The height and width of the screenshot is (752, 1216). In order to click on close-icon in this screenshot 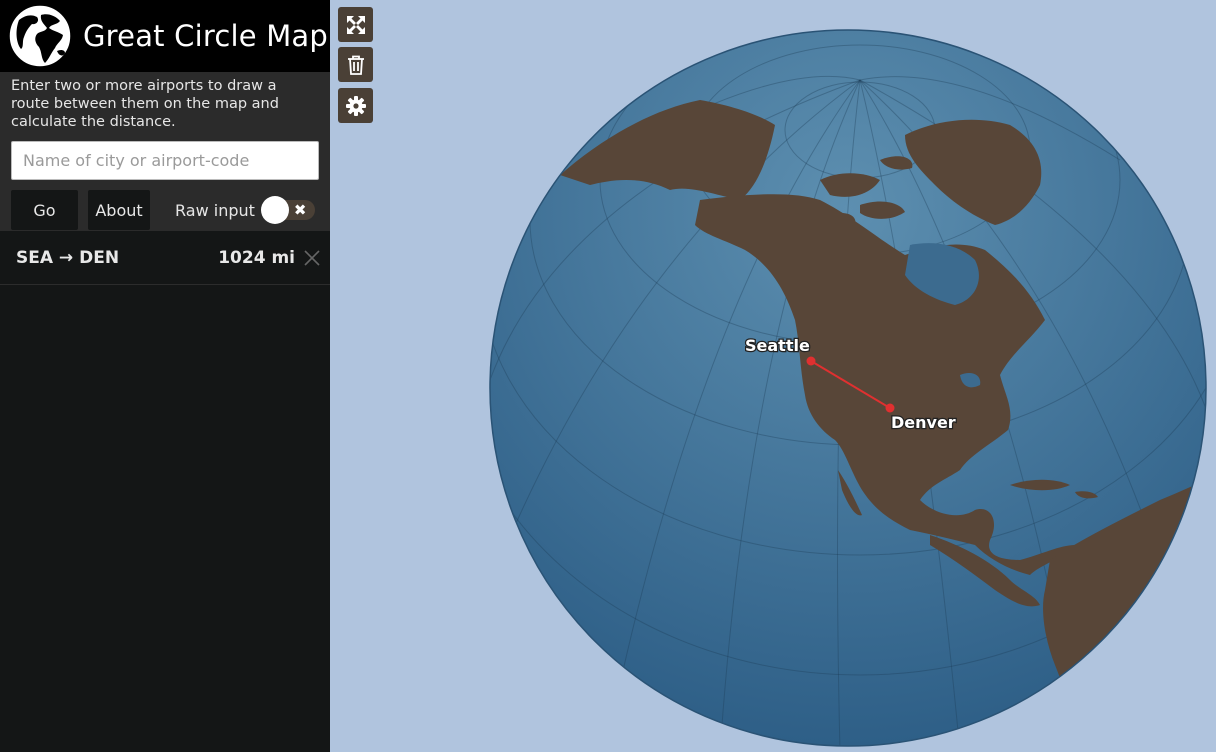, I will do `click(312, 258)`.